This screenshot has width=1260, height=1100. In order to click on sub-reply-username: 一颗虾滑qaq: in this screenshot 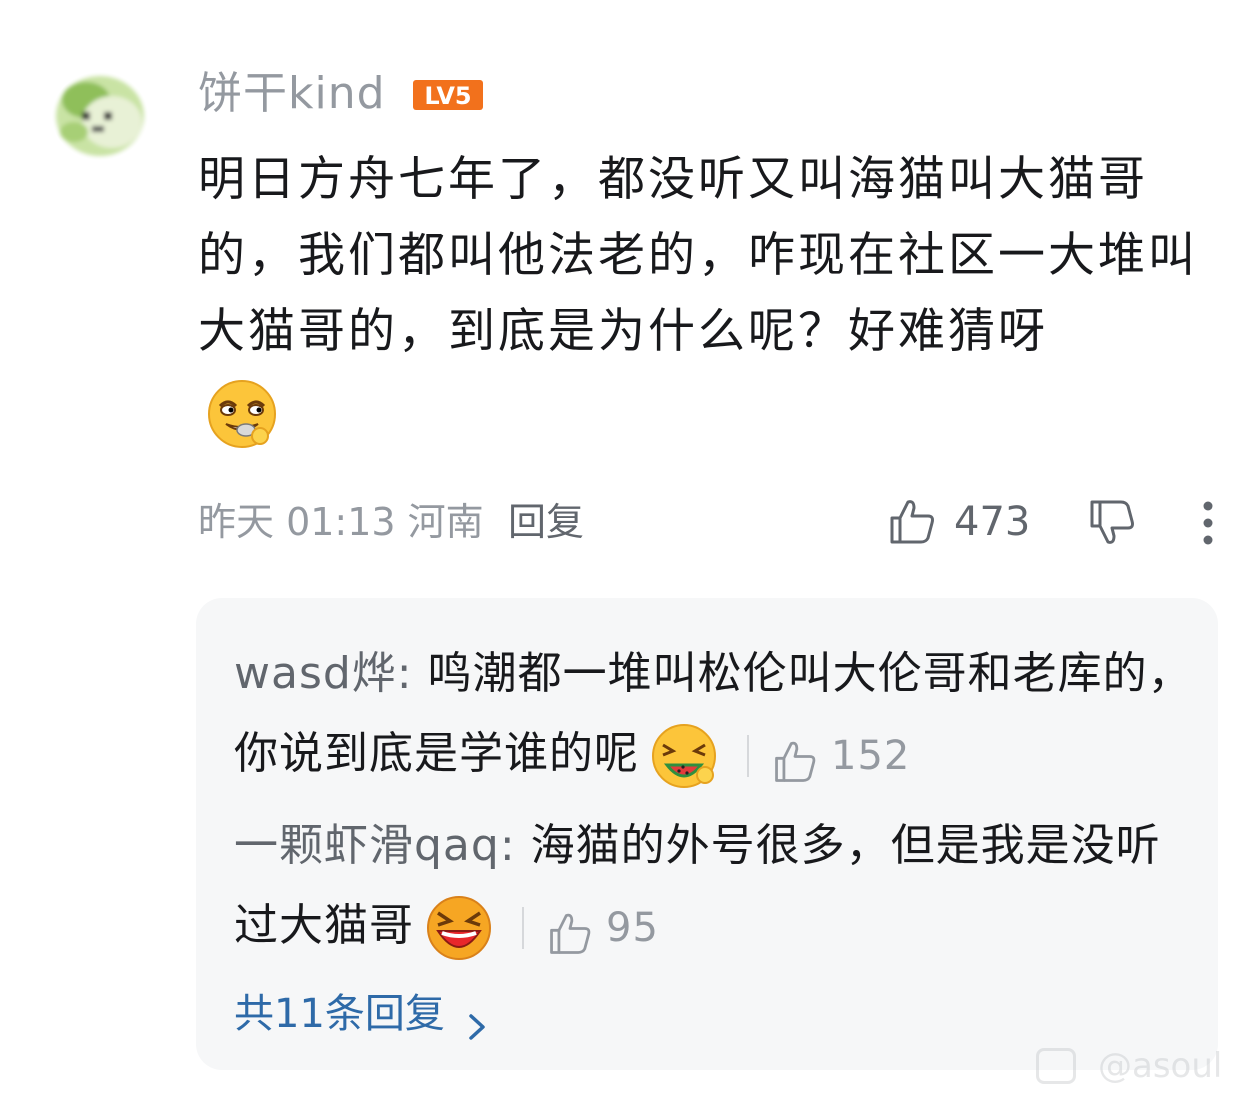, I will do `click(375, 845)`.